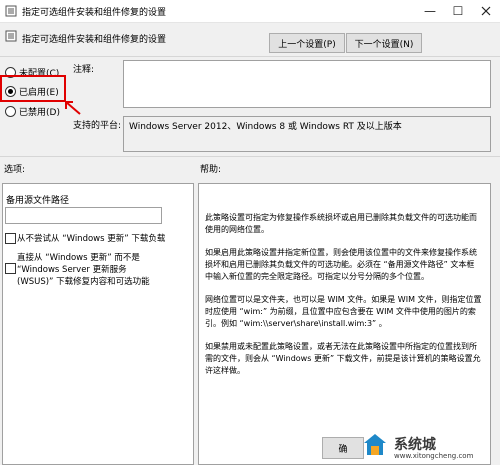  What do you see at coordinates (211, 170) in the screenshot?
I see `help-label: 帮助:` at bounding box center [211, 170].